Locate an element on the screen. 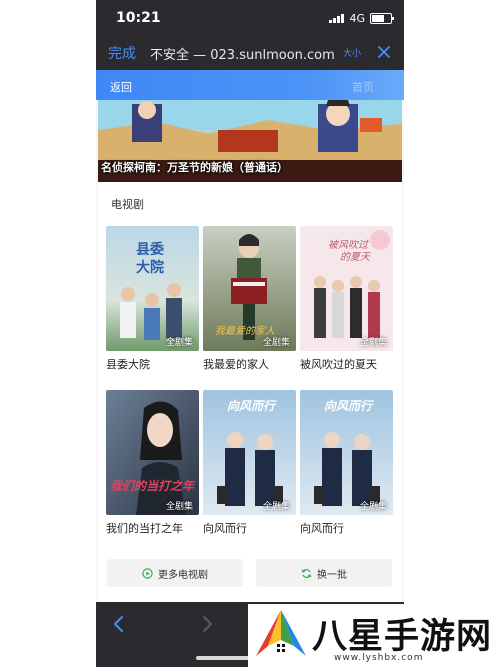 Image resolution: width=500 pixels, height=667 pixels. status-bar: 10:21 4G is located at coordinates (250, 18).